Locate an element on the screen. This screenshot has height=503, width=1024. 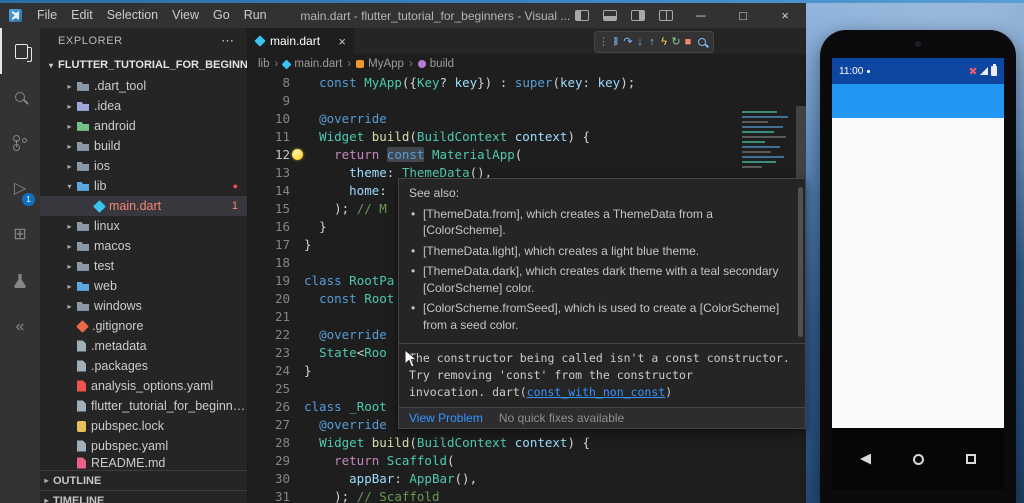
hot-reload-icon: ϟ is located at coordinates (664, 42).